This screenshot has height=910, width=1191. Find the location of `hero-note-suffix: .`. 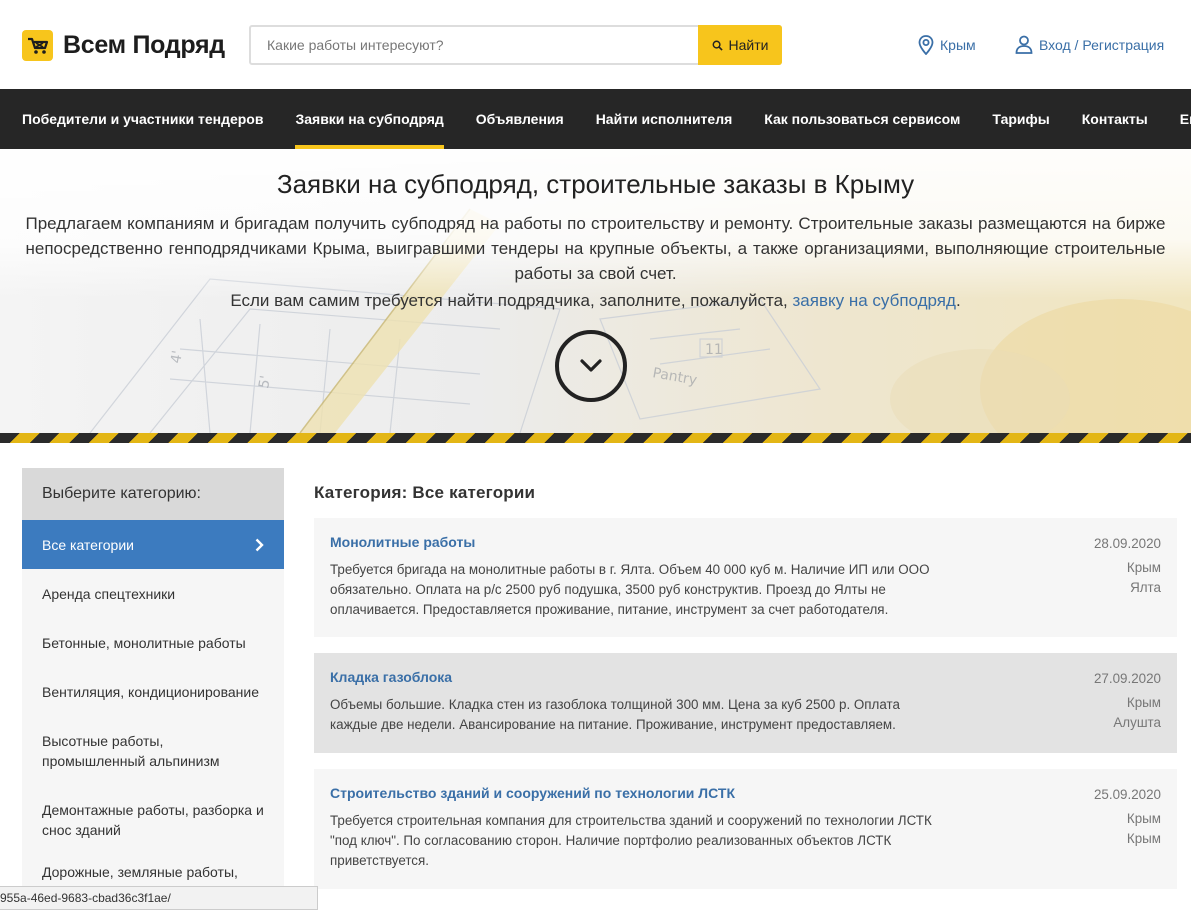

hero-note-suffix: . is located at coordinates (958, 300).